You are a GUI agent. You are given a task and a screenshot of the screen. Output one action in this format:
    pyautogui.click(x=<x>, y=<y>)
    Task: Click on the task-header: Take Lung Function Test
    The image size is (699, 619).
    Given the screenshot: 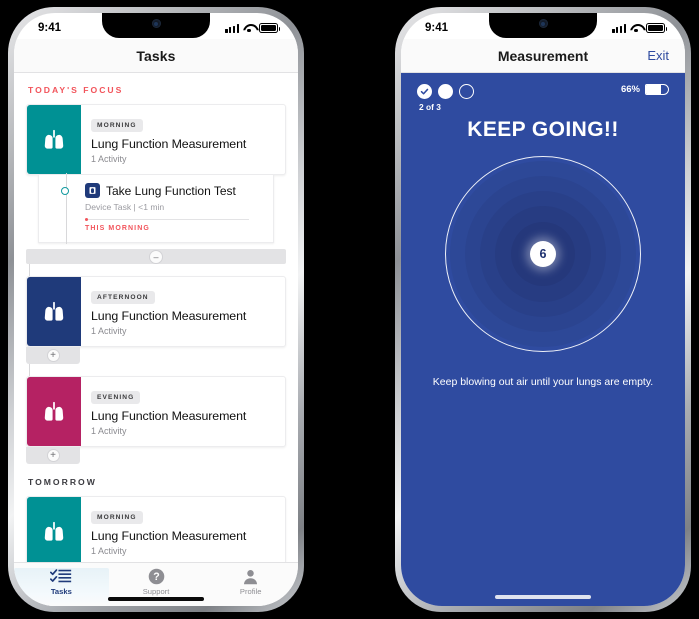 What is the action you would take?
    pyautogui.click(x=174, y=190)
    